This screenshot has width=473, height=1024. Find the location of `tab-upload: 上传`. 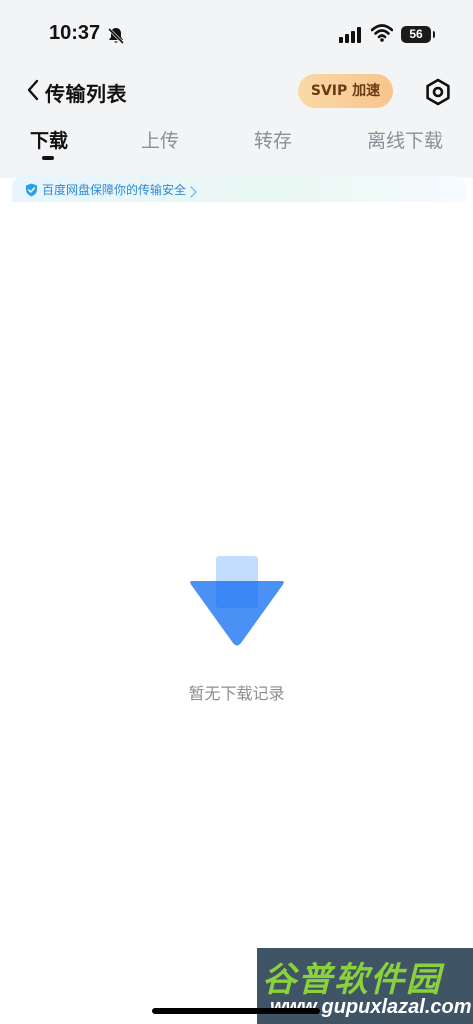

tab-upload: 上传 is located at coordinates (160, 139).